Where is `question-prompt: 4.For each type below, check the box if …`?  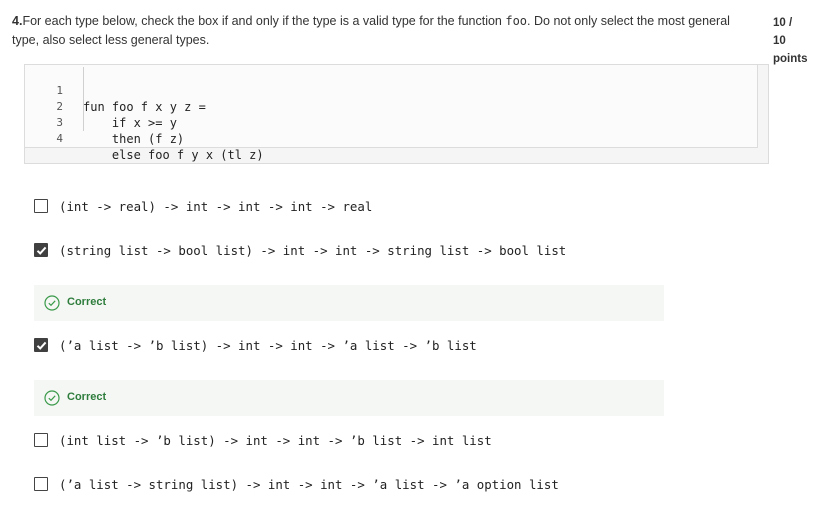 question-prompt: 4.For each type below, check the box if … is located at coordinates (383, 31).